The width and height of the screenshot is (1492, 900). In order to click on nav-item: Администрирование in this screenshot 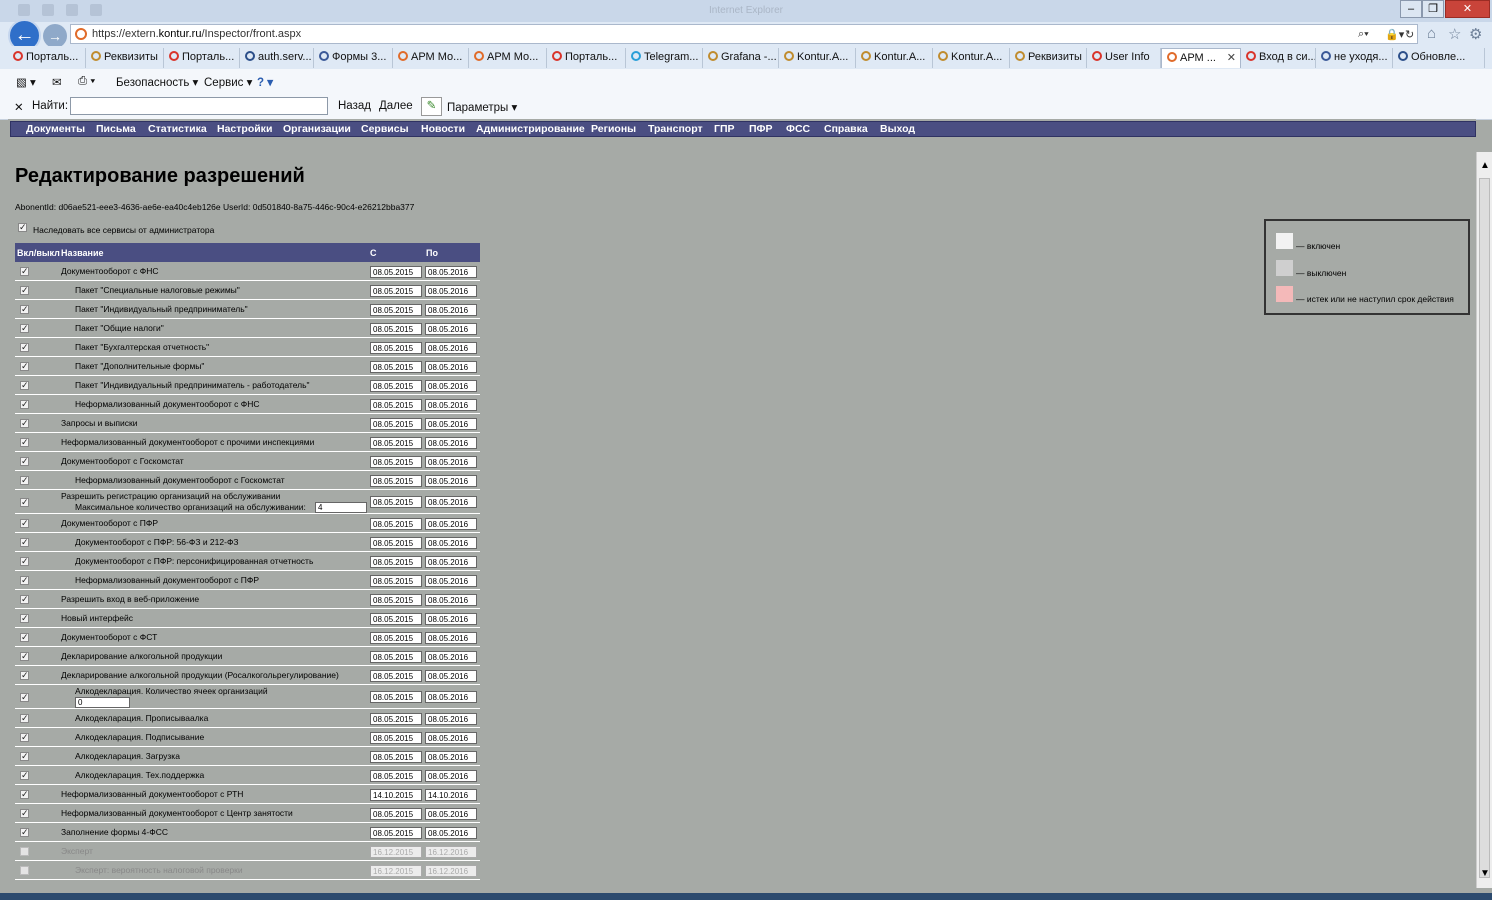, I will do `click(530, 129)`.